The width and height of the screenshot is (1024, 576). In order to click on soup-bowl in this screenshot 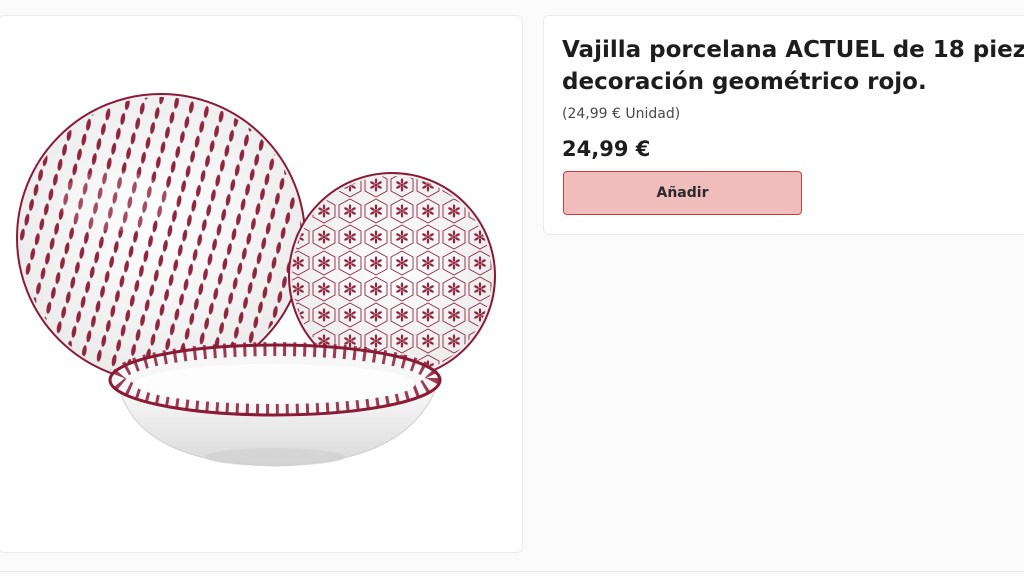, I will do `click(275, 404)`.